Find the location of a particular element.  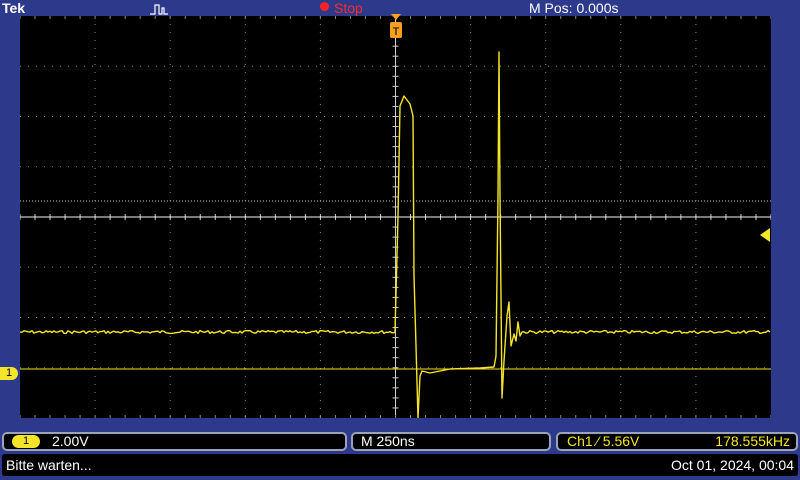

stop-indicator-icon is located at coordinates (324, 6).